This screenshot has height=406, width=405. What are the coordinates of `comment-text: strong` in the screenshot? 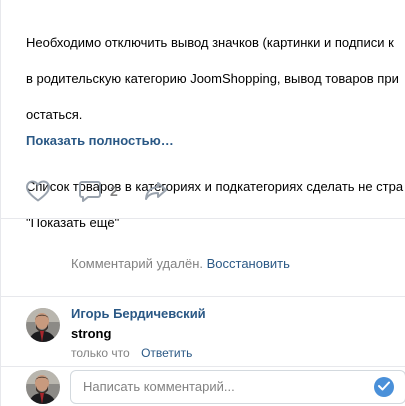 It's located at (91, 333).